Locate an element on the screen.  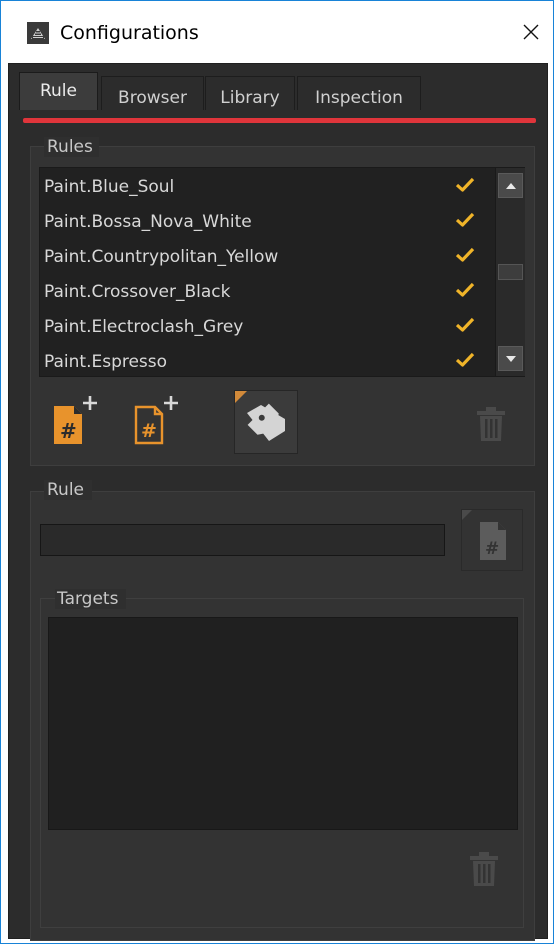
tag-button is located at coordinates (266, 422).